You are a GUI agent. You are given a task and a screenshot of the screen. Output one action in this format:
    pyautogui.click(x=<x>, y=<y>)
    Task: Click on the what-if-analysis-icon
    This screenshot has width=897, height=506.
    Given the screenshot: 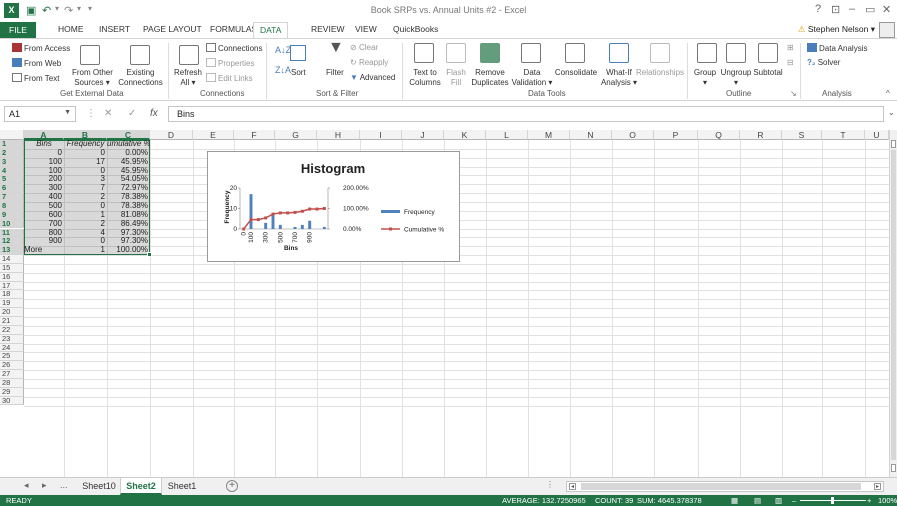 What is the action you would take?
    pyautogui.click(x=619, y=53)
    